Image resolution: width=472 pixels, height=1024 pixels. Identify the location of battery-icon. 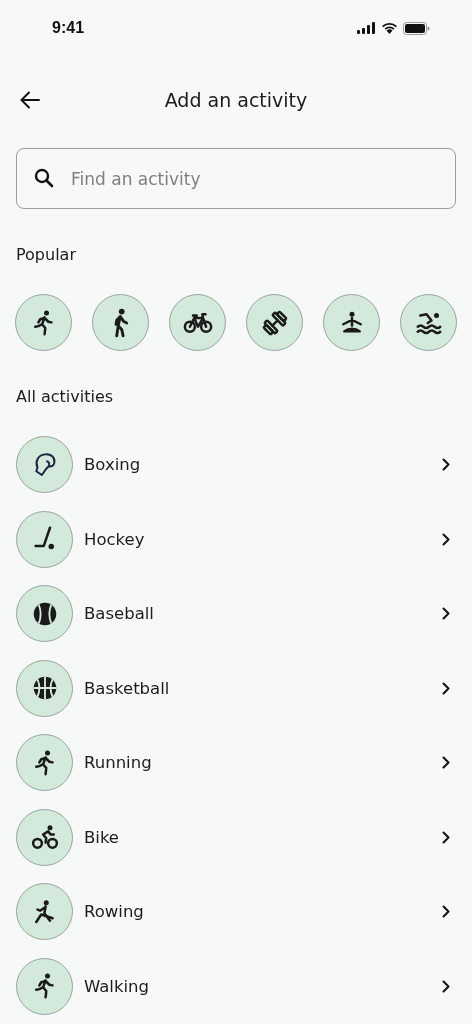
(416, 28).